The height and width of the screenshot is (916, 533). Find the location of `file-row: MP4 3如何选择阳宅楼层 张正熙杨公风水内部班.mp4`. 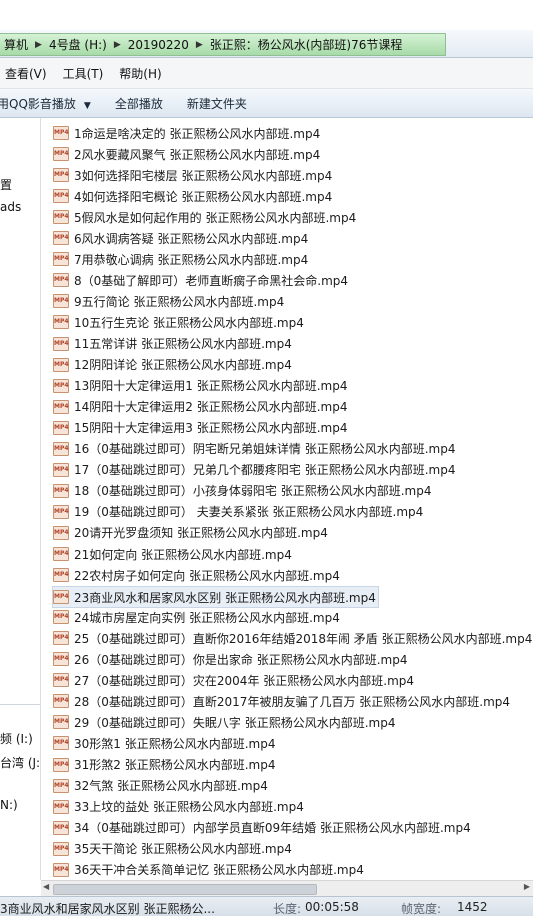

file-row: MP4 3如何选择阳宅楼层 张正熙杨公风水内部班.mp4 is located at coordinates (192, 175).